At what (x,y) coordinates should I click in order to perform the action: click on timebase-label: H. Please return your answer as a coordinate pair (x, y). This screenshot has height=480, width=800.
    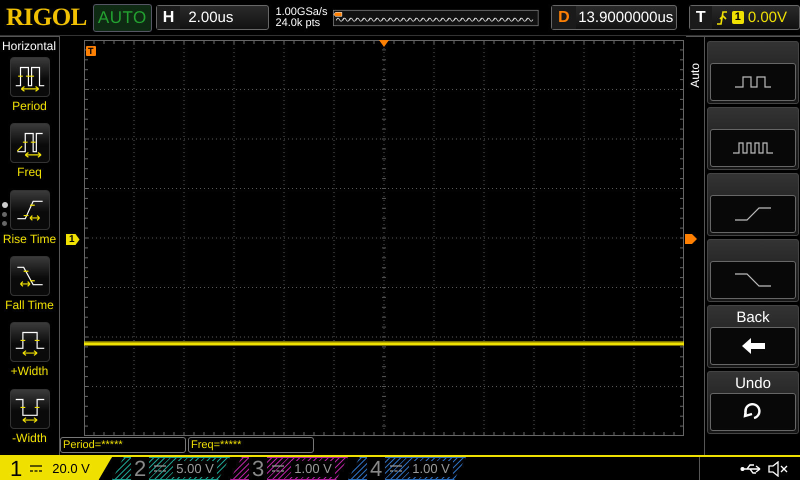
    Looking at the image, I should click on (168, 17).